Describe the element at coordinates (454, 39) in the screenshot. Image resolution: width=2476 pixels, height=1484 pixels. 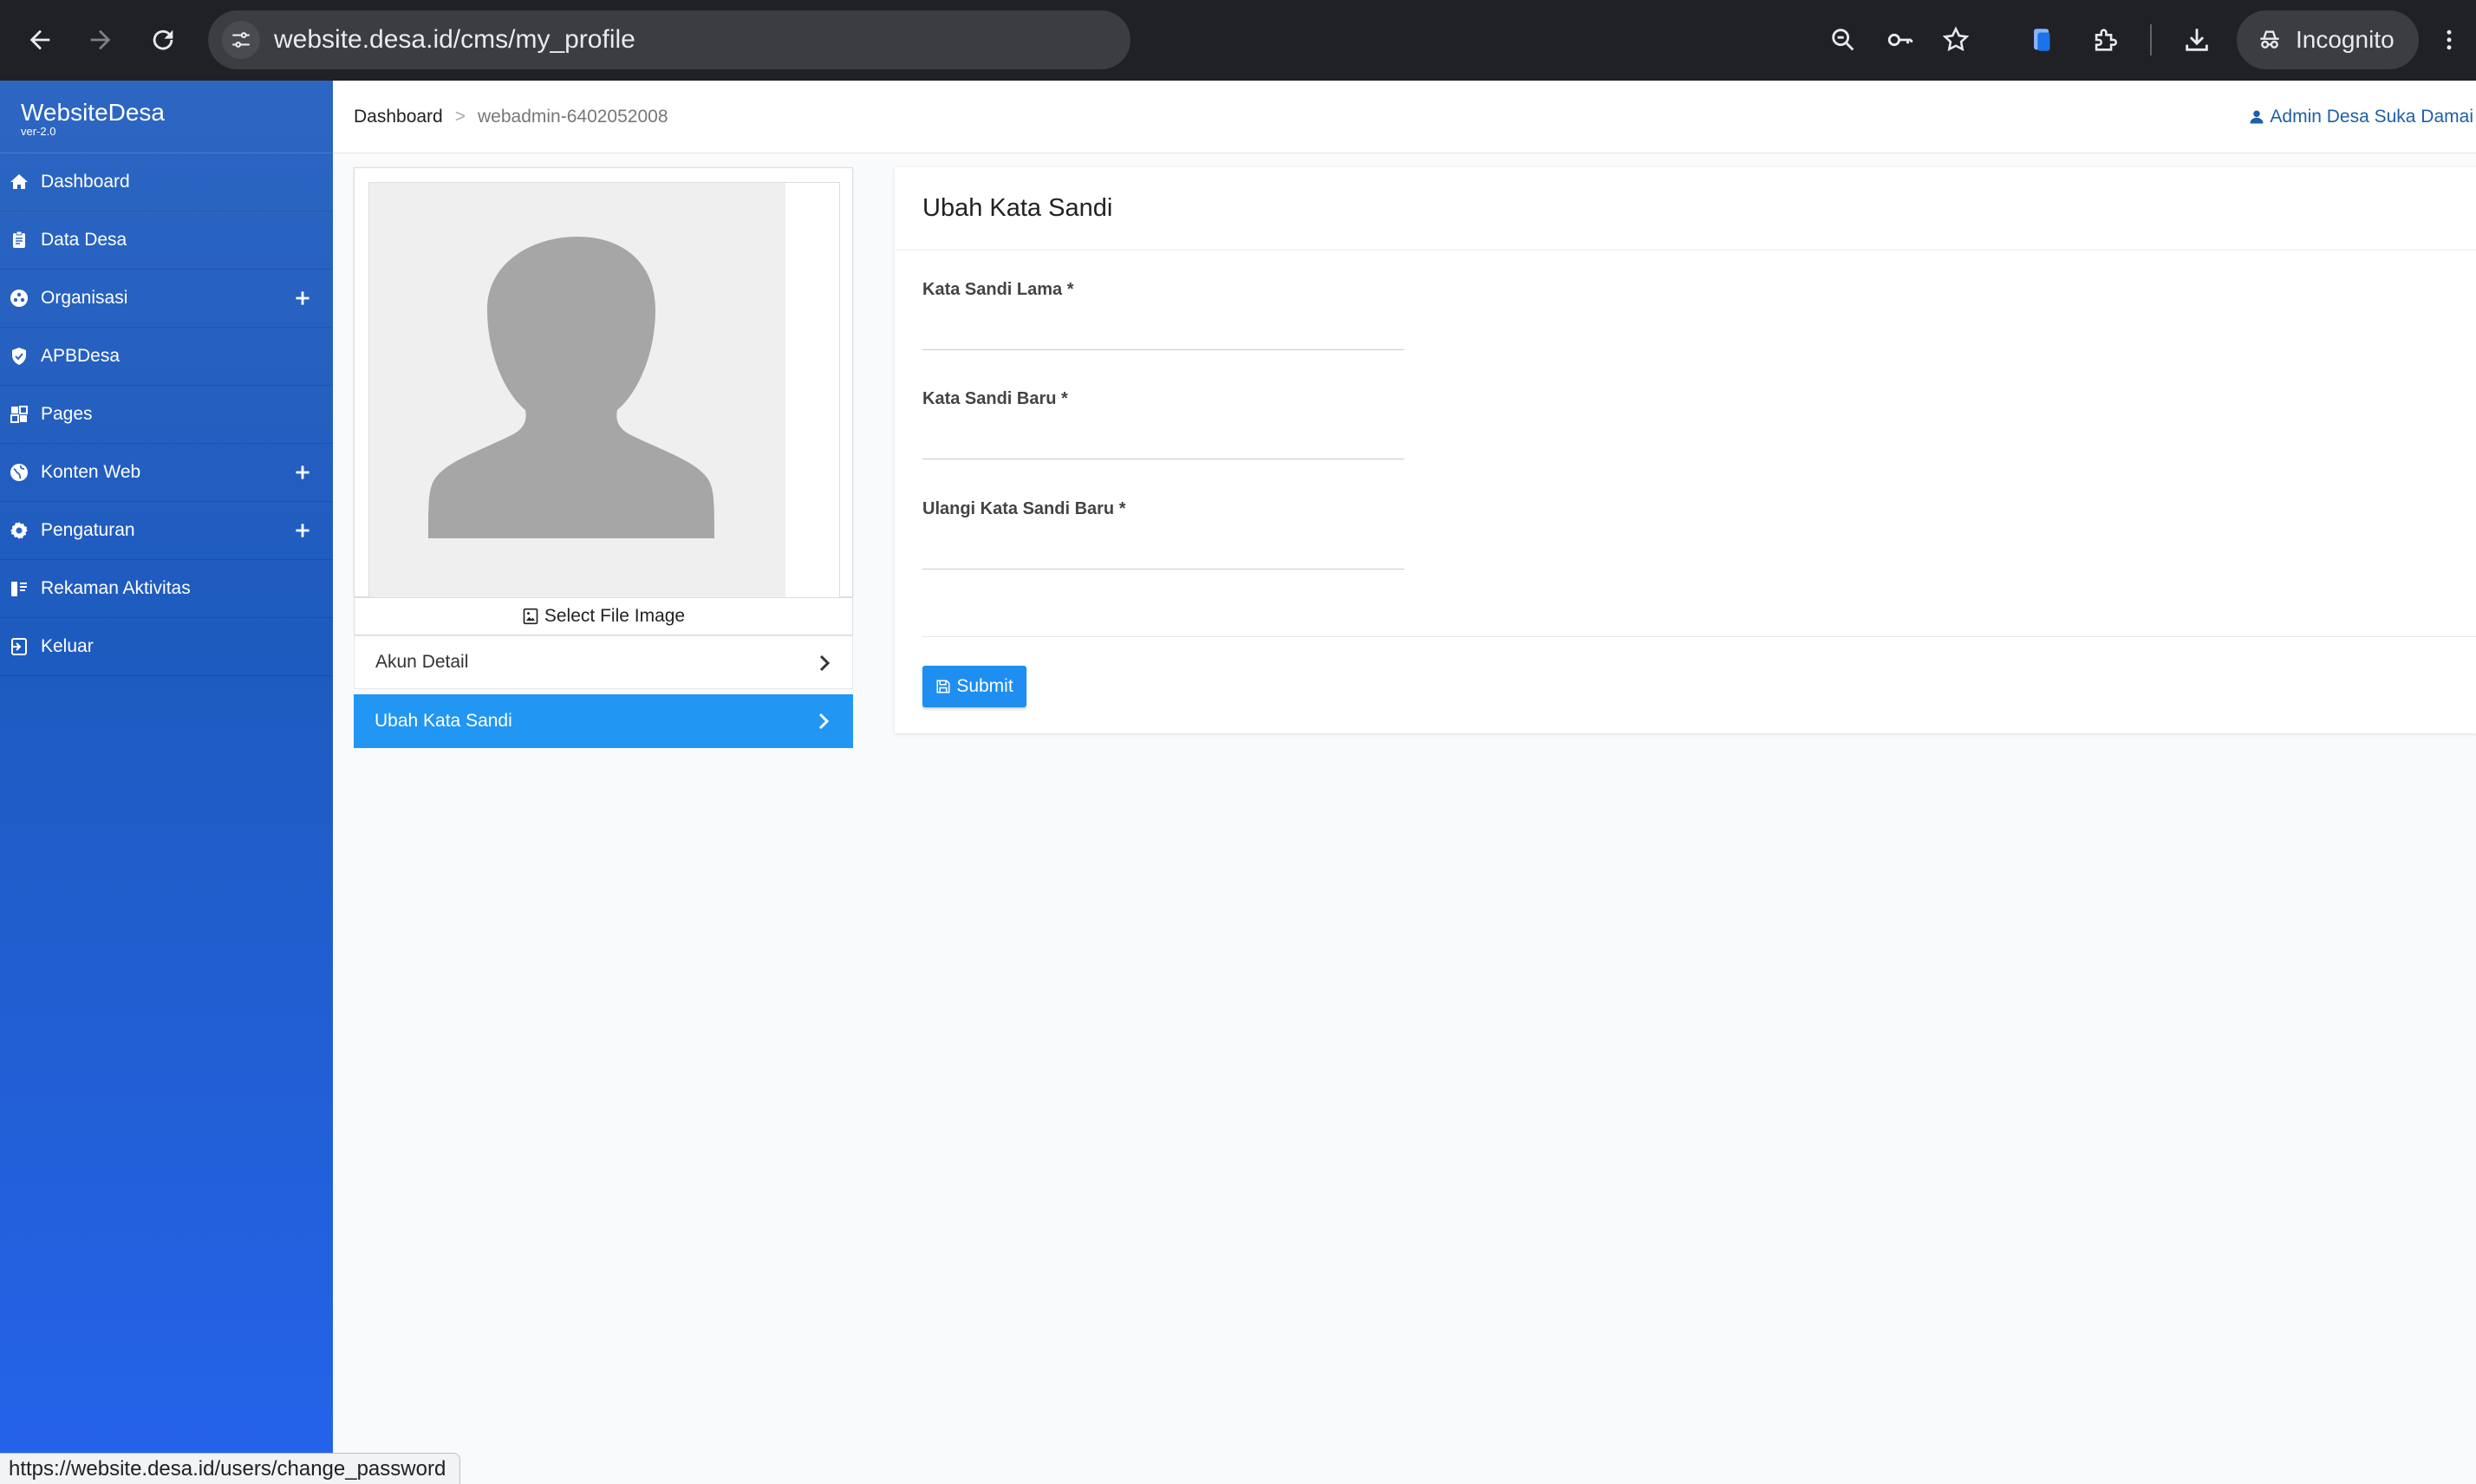
I see `url-text: website.desa.id/cms/my_profile` at that location.